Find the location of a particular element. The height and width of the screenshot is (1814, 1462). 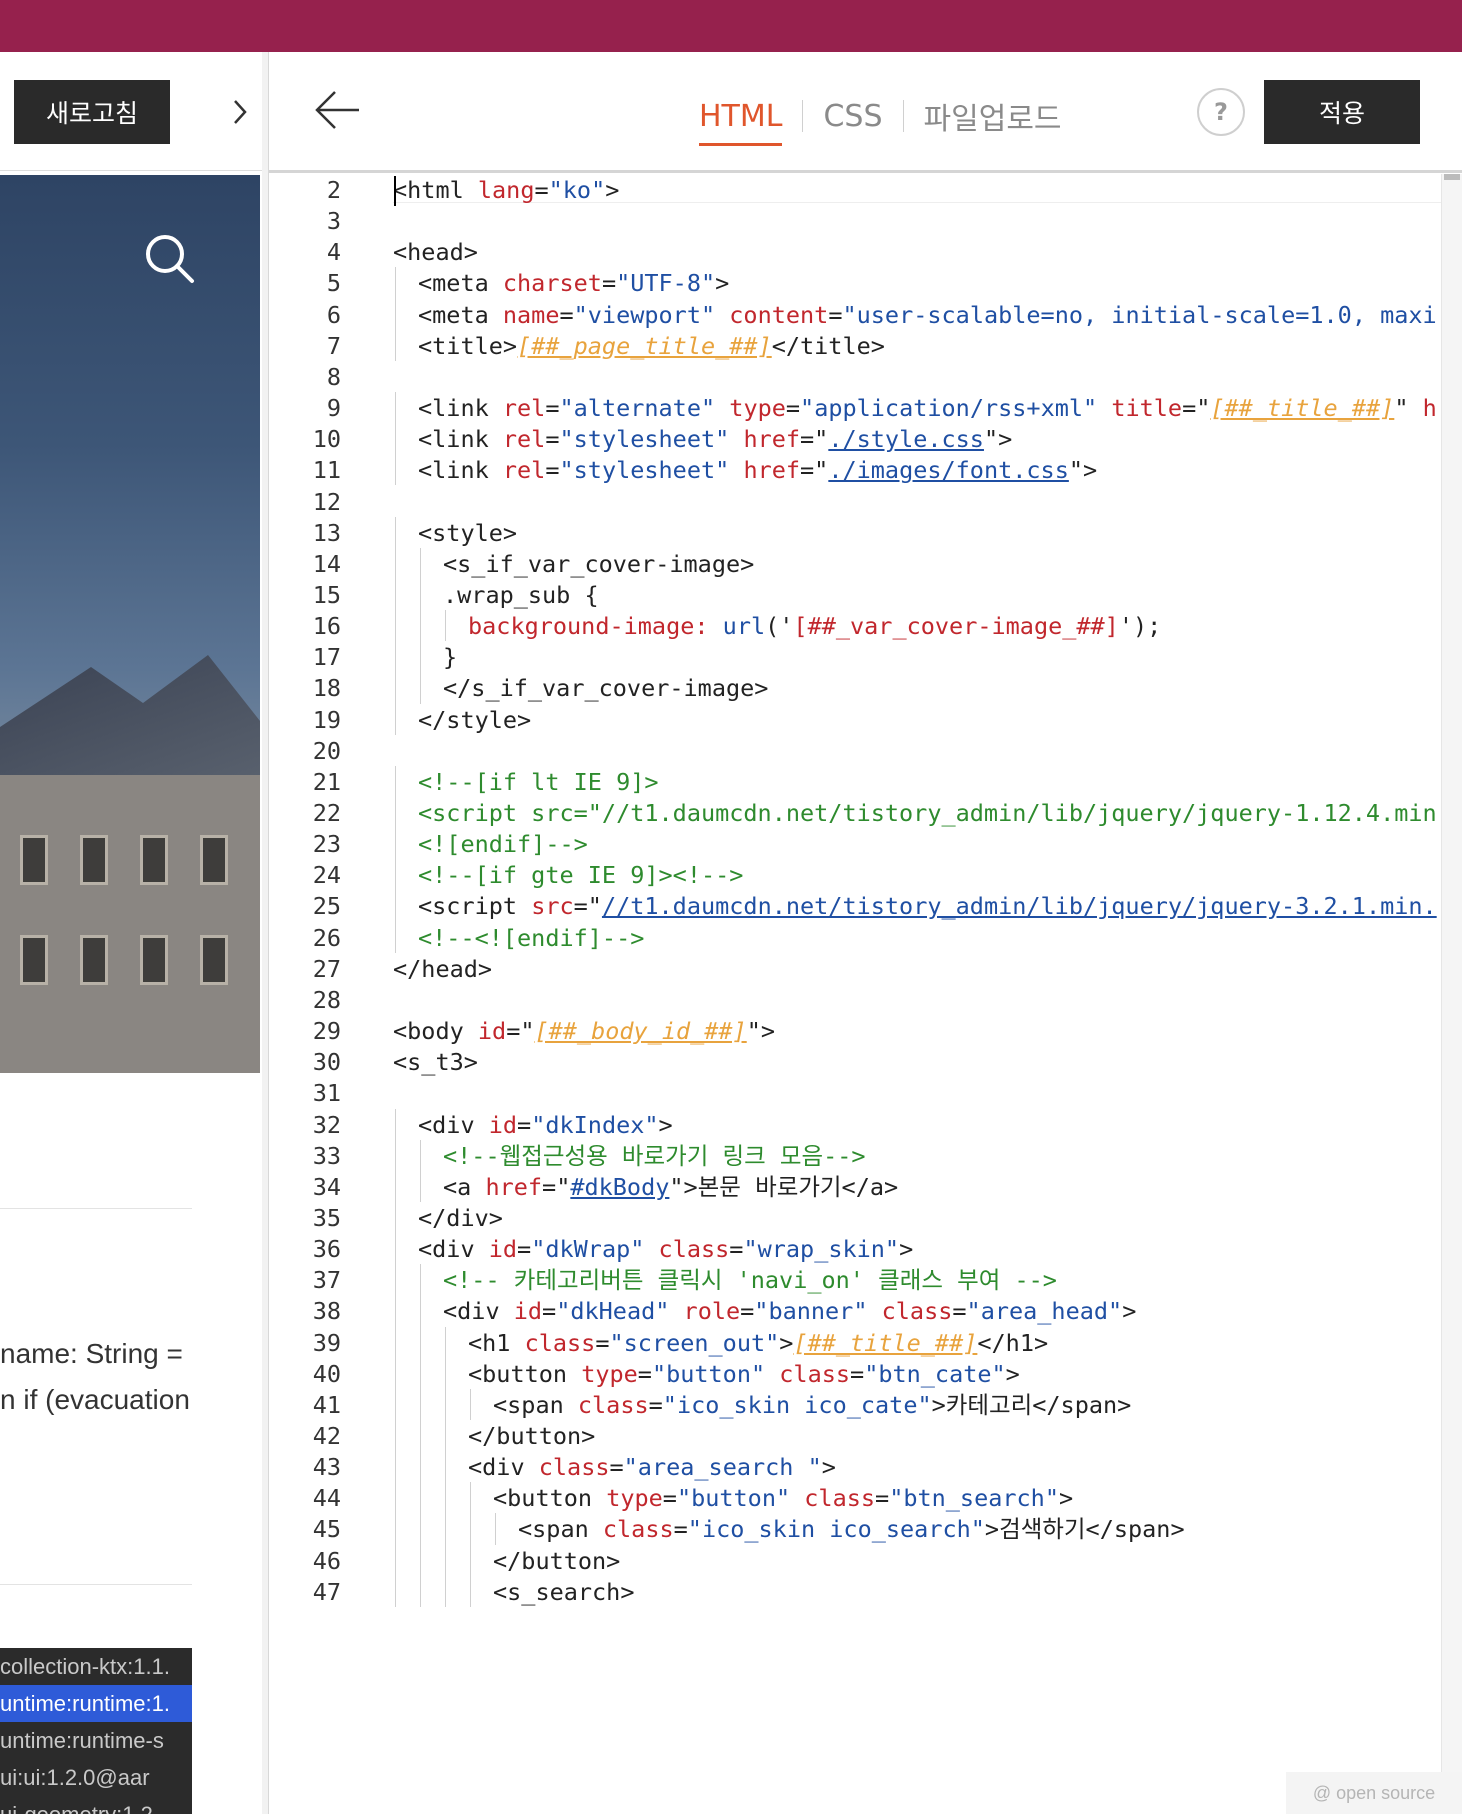

code-token: <!--웹접근성용 바로가기 링크 모음--> is located at coordinates (654, 1155).